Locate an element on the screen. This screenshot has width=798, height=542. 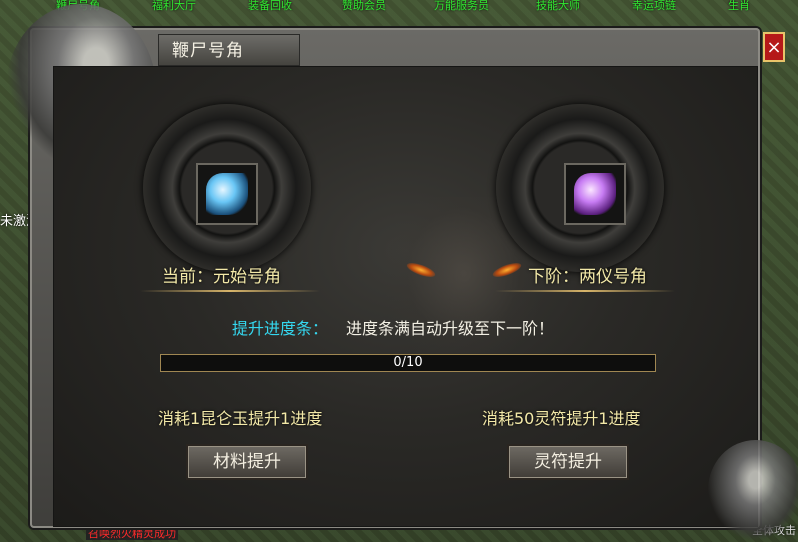
progress-description: 进度条满自动升级至下一阶！ is located at coordinates (450, 328).